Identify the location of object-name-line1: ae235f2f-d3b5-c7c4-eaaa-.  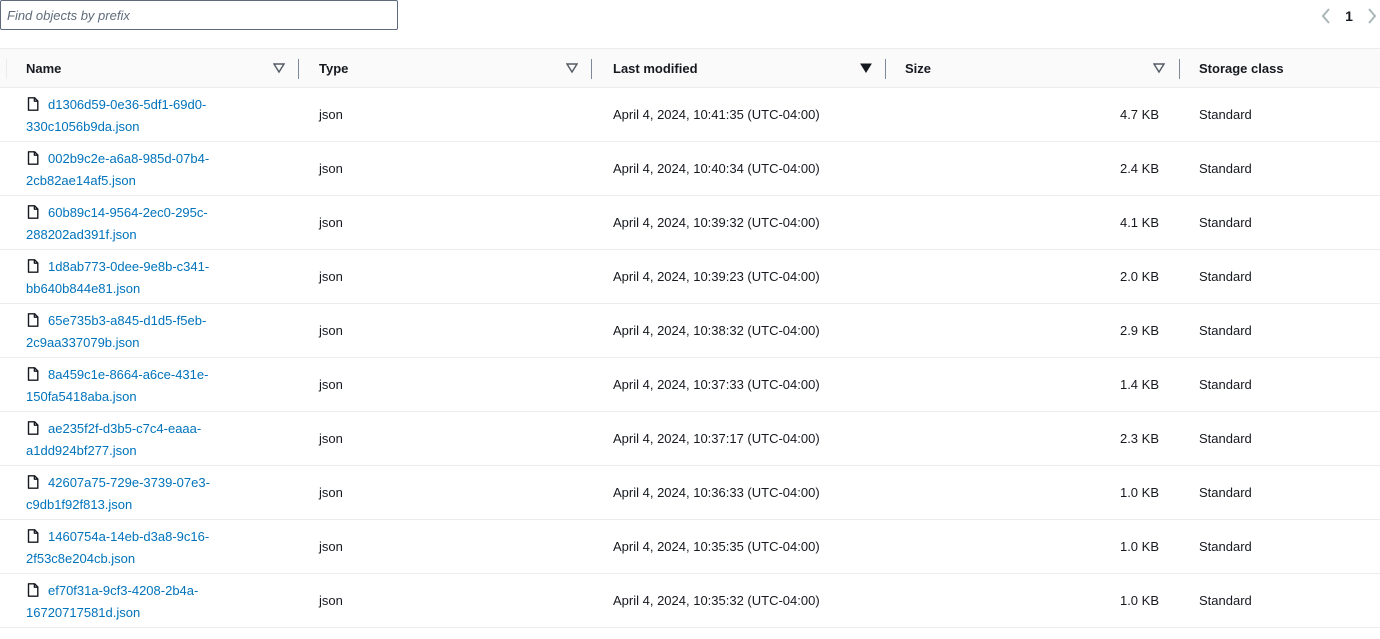
(125, 428).